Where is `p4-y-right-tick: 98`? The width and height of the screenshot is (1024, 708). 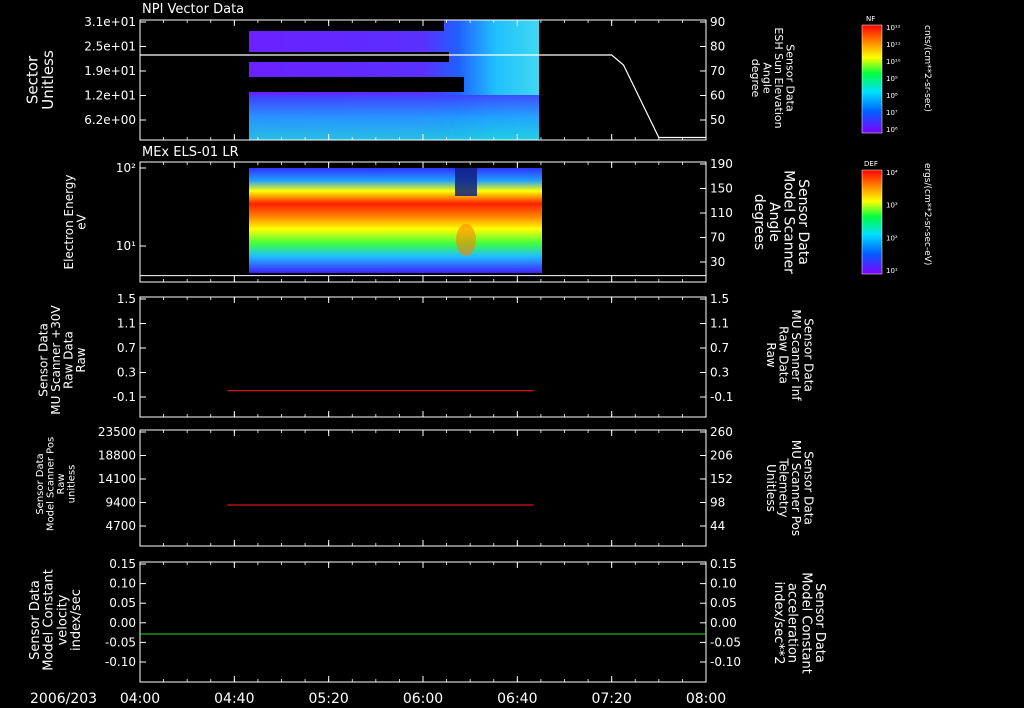 p4-y-right-tick: 98 is located at coordinates (717, 503).